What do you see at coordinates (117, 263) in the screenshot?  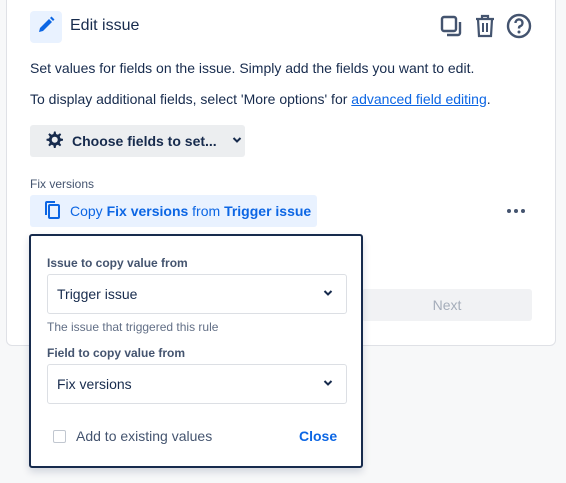 I see `issue-to-copy-label: Issue to copy value from` at bounding box center [117, 263].